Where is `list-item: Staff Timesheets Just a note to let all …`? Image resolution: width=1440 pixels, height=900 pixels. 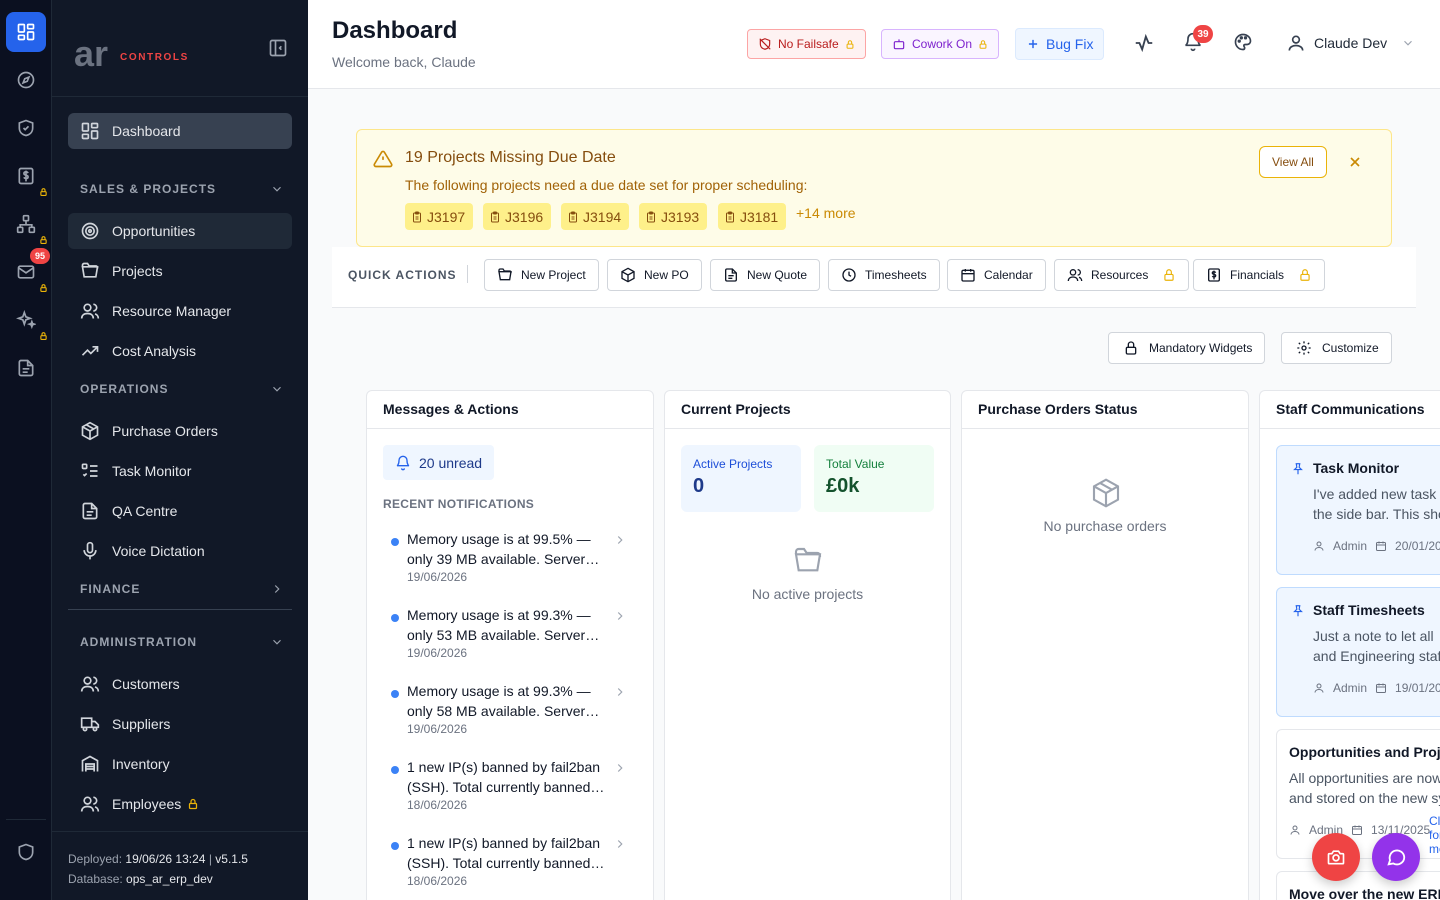
list-item: Staff Timesheets Just a note to let all … is located at coordinates (1358, 652).